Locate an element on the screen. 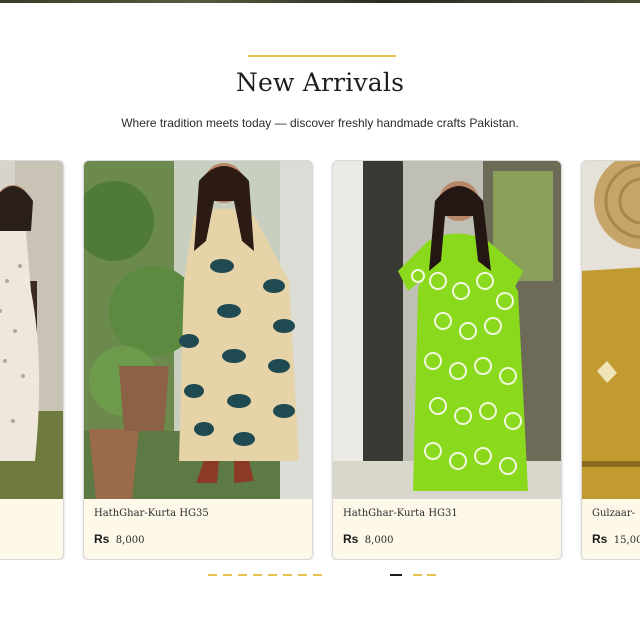  product-card is located at coordinates (32, 360).